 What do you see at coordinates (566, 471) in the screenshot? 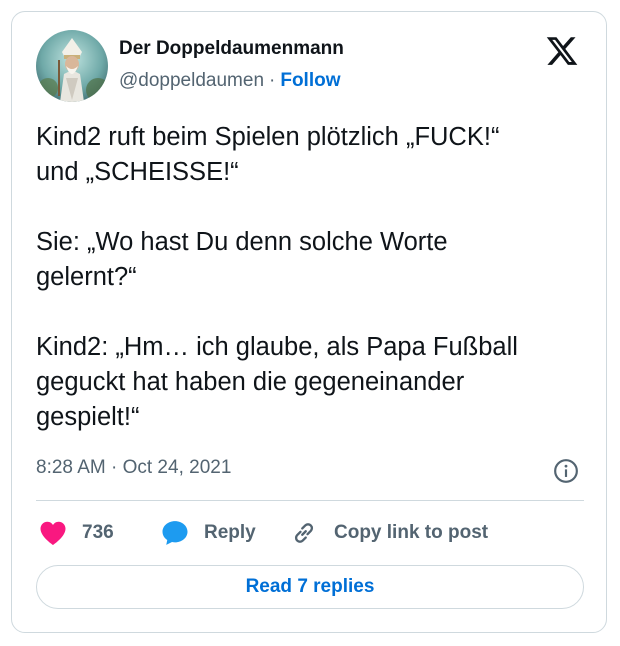
I see `info-icon` at bounding box center [566, 471].